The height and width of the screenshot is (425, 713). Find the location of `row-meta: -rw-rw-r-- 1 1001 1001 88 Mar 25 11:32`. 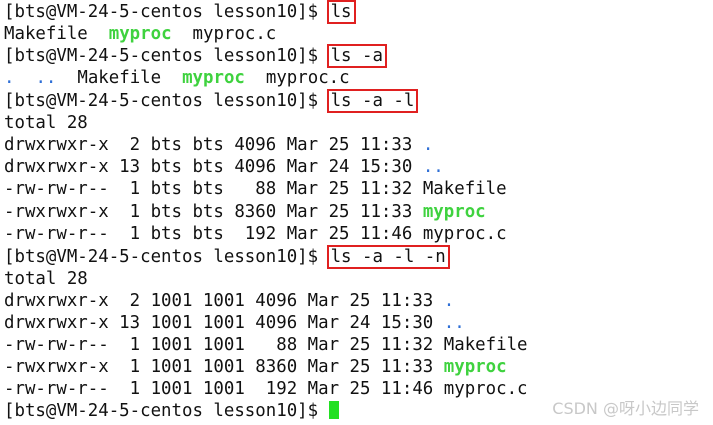

row-meta: -rw-rw-r-- 1 1001 1001 88 Mar 25 11:32 is located at coordinates (224, 345).